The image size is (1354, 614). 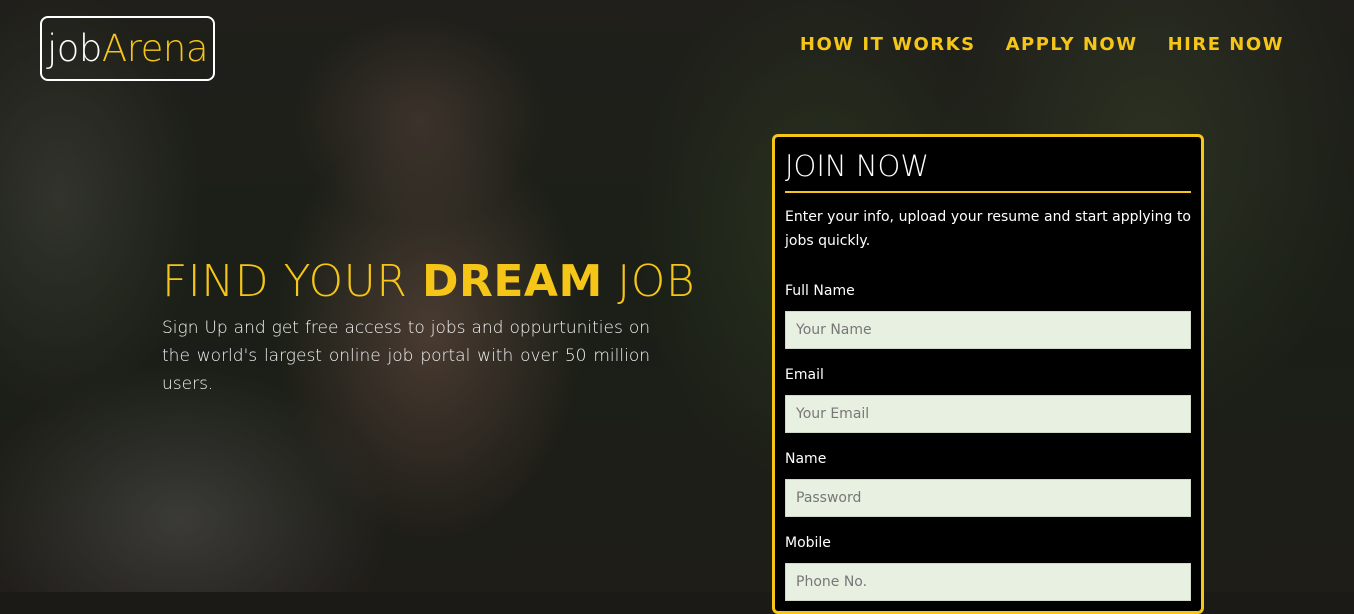 What do you see at coordinates (988, 171) in the screenshot?
I see `form-title: JOIN NOW` at bounding box center [988, 171].